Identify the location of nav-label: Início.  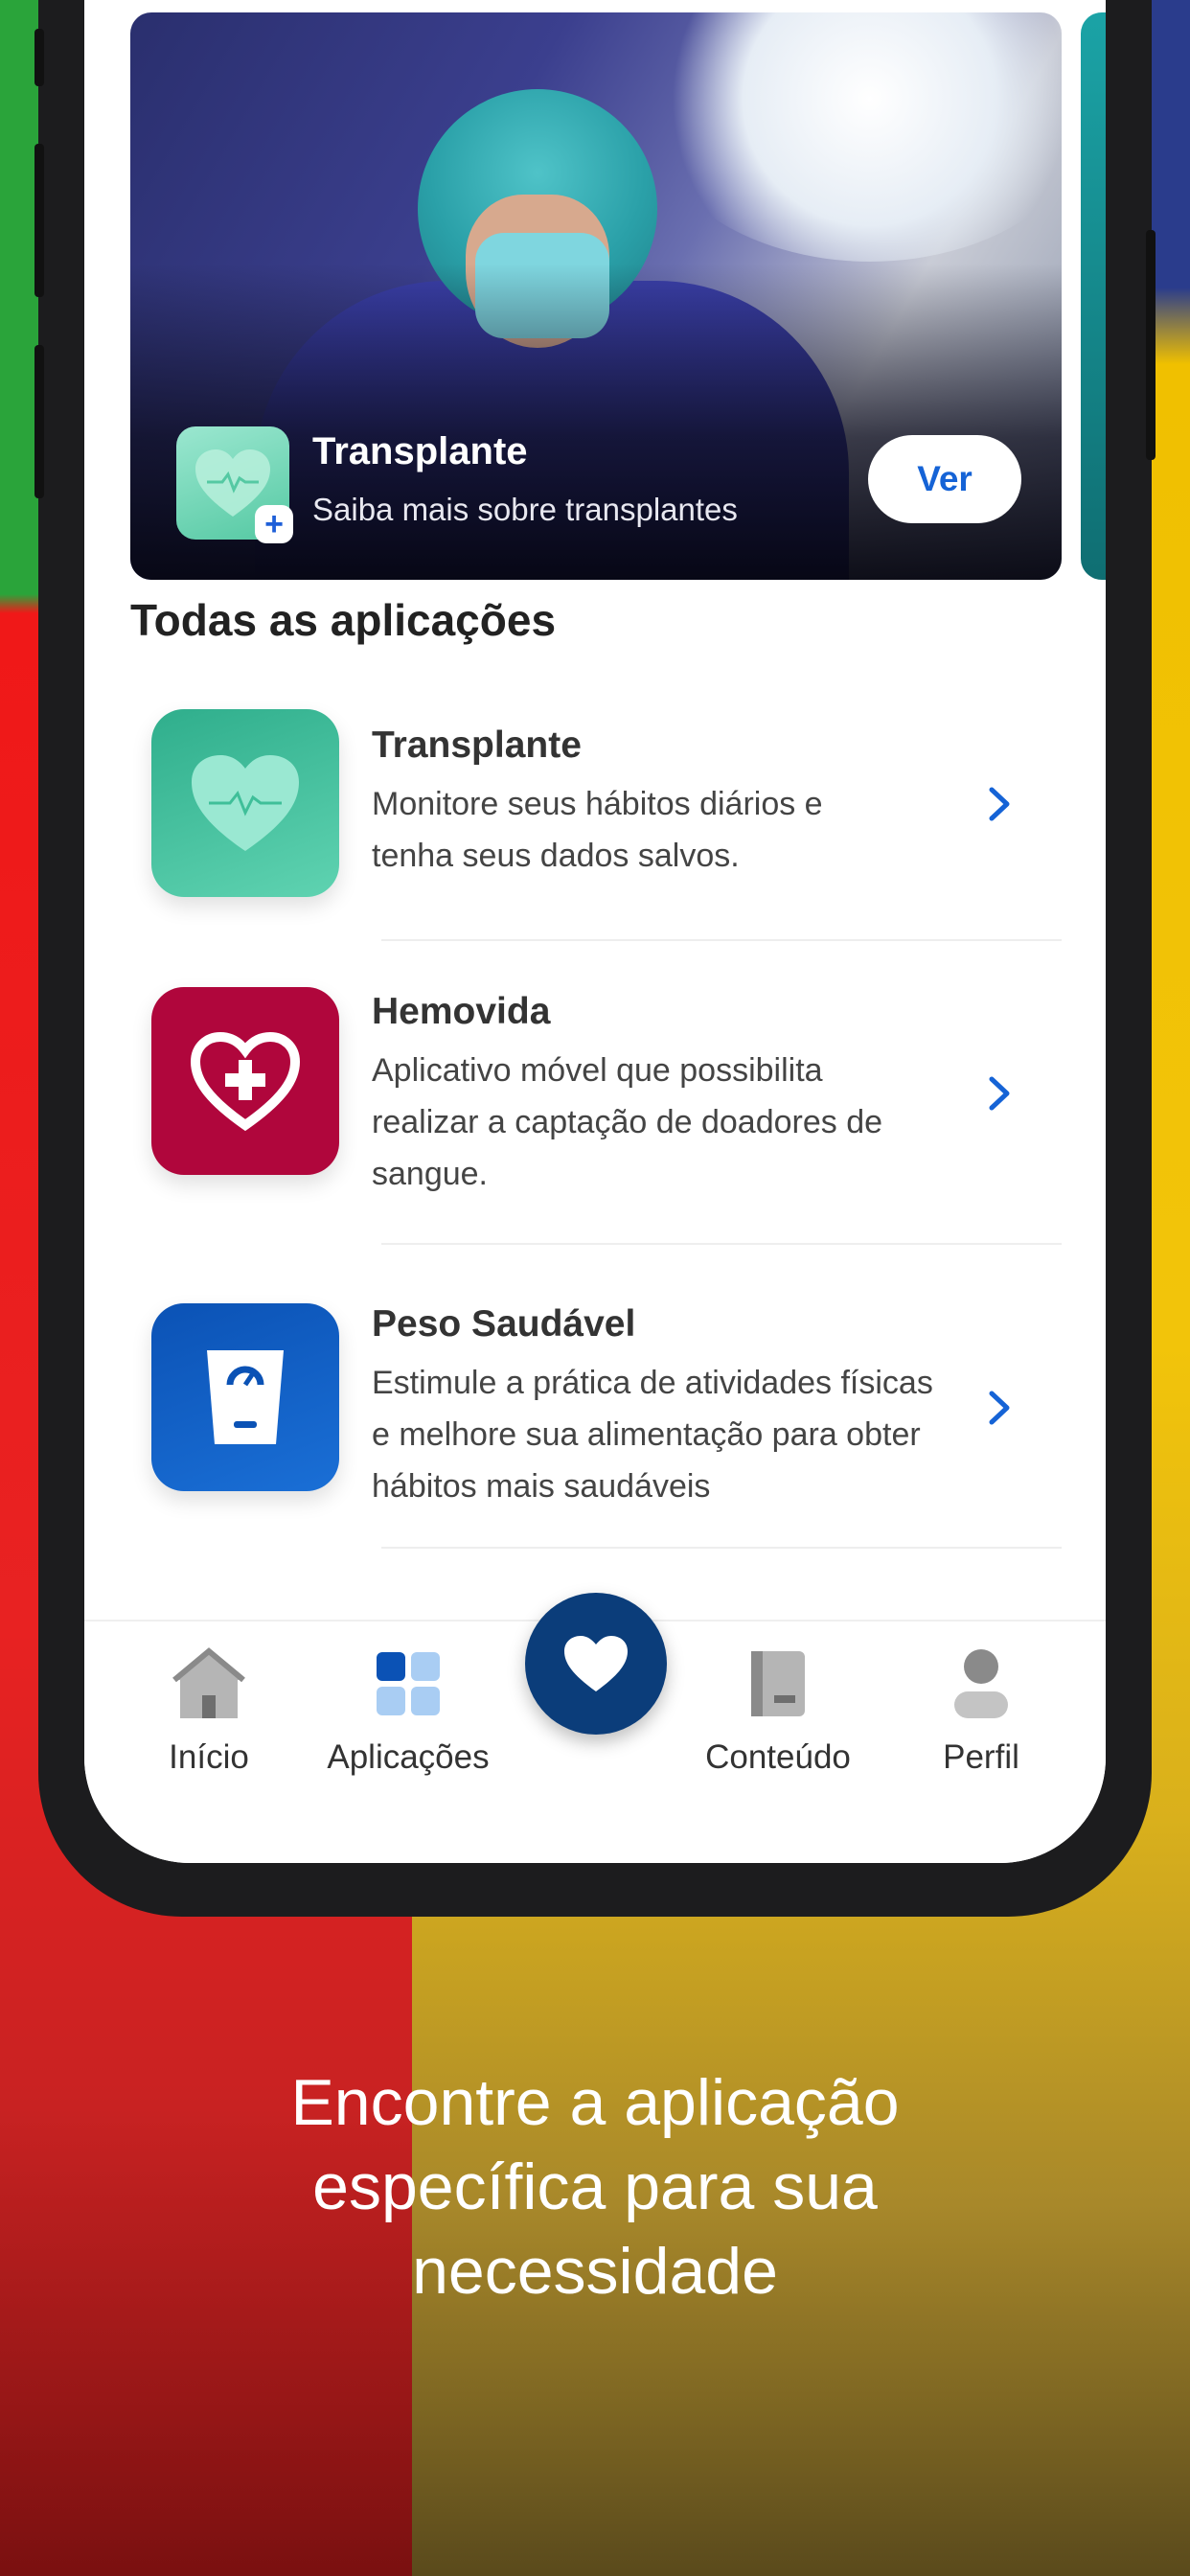
(209, 1757).